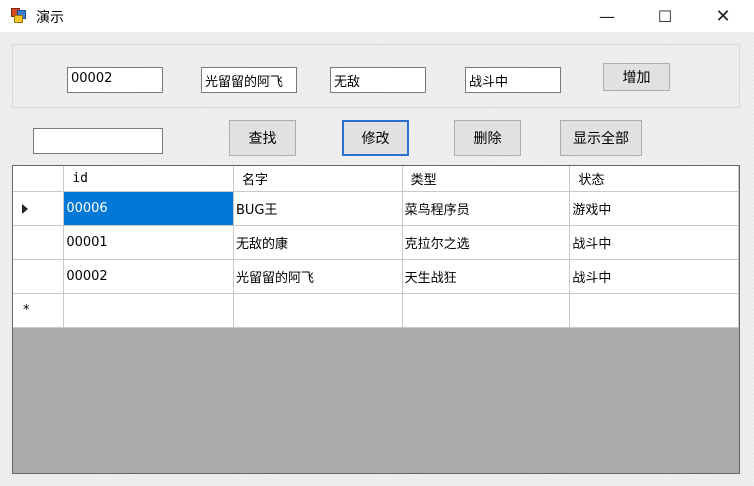  What do you see at coordinates (318, 208) in the screenshot?
I see `grid-cell: BUG王` at bounding box center [318, 208].